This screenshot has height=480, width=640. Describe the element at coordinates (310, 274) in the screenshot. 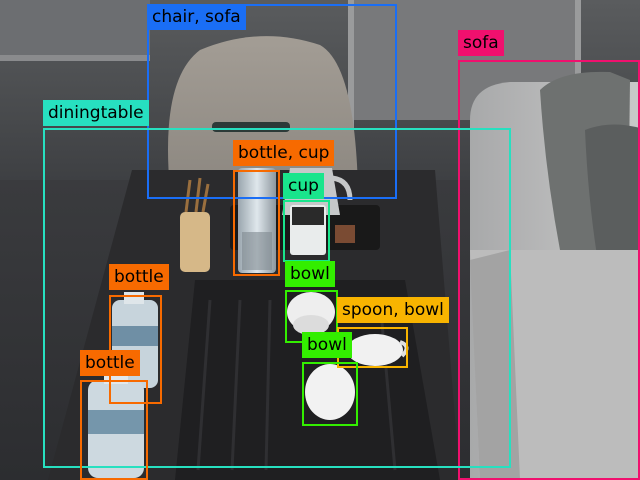

I see `detection-label-bowl-1: bowl` at that location.